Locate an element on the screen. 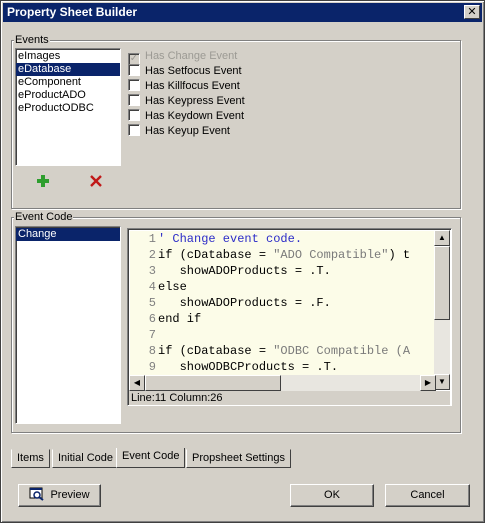 This screenshot has width=485, height=523. line-number: 4 is located at coordinates (144, 287).